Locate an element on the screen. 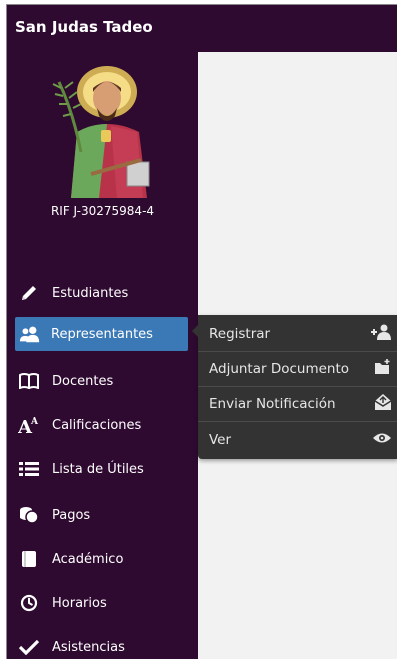 Image resolution: width=397 pixels, height=659 pixels. sidebar-item-calificaciones: AA Calificaciones is located at coordinates (102, 425).